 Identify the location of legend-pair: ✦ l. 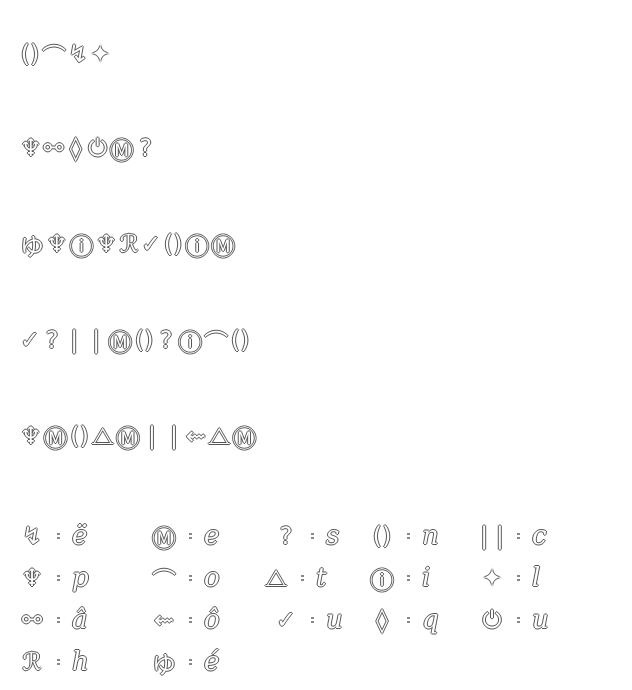
(510, 578).